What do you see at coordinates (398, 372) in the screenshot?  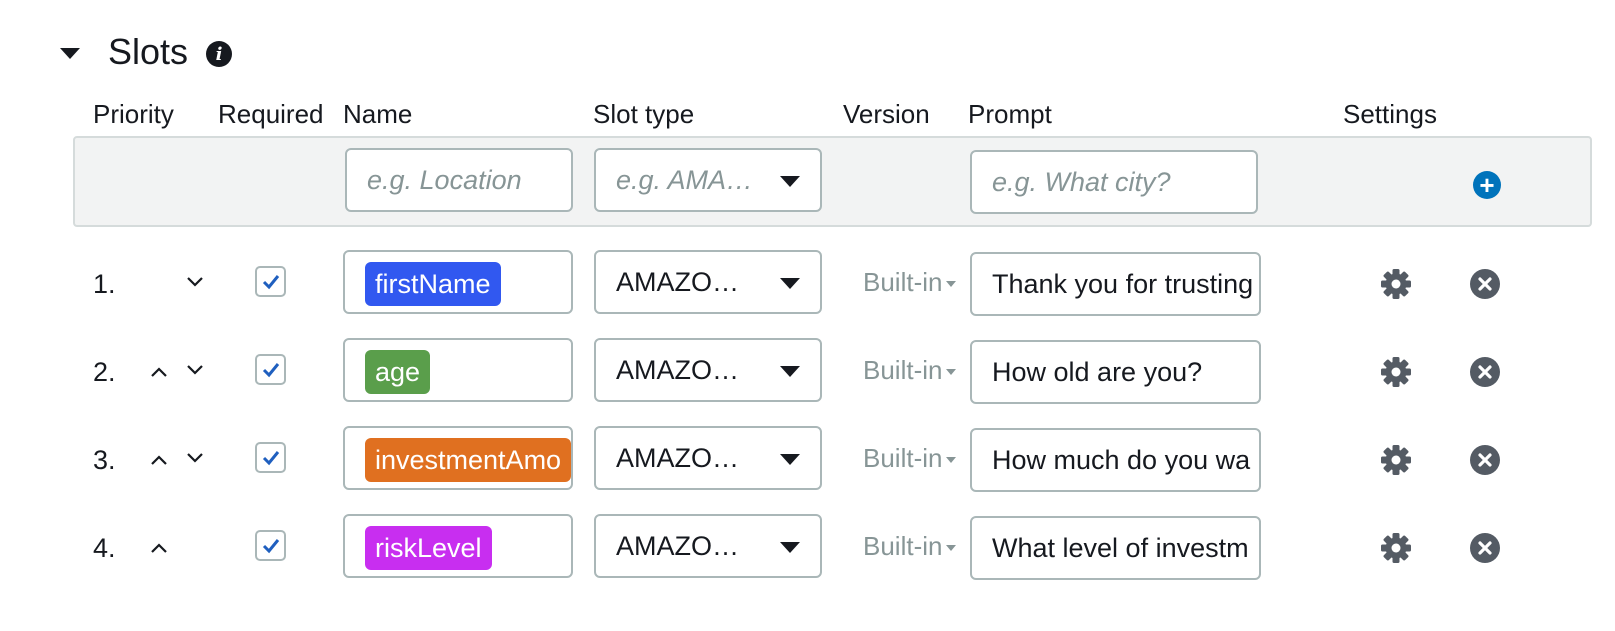 I see `slot-name-tag: age` at bounding box center [398, 372].